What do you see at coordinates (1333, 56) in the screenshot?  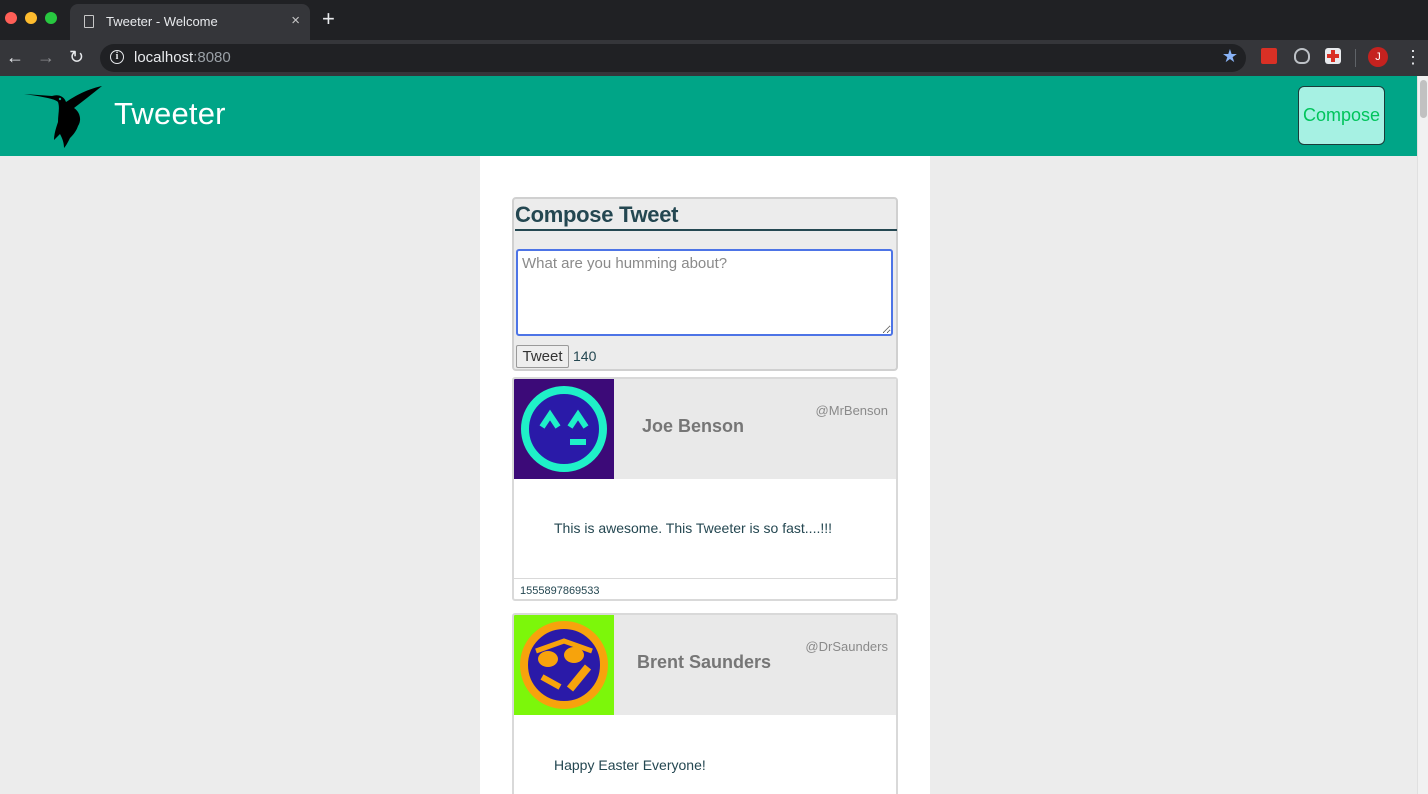 I see `first-aid-extension-icon` at bounding box center [1333, 56].